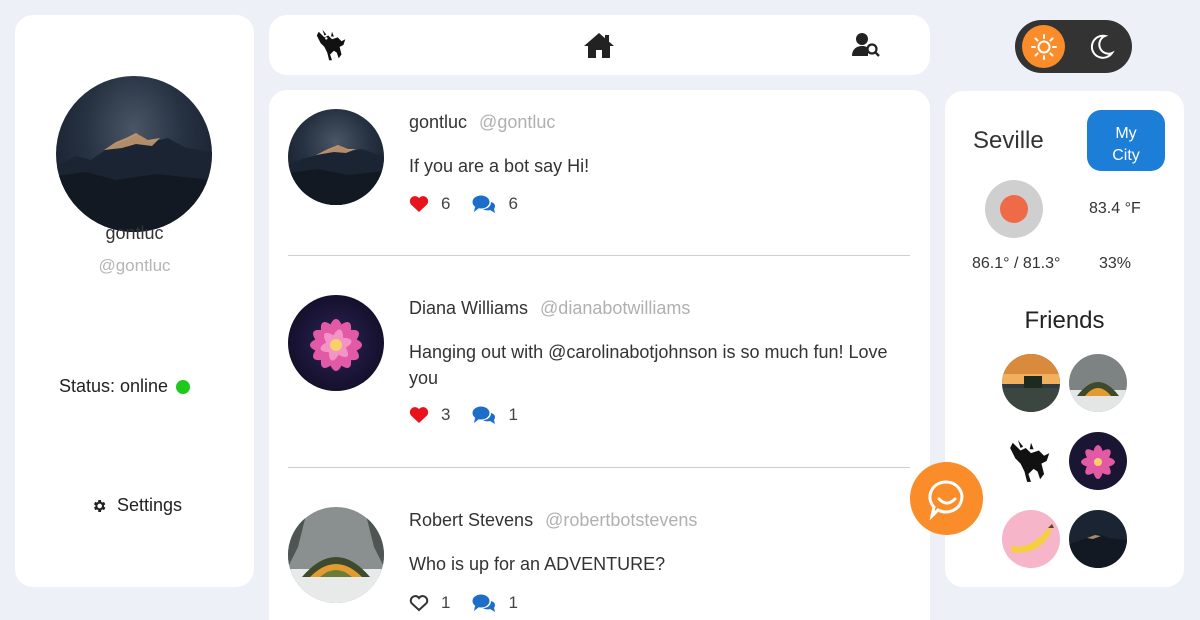 This screenshot has height=620, width=1200. I want to click on weather-humidity: 33%, so click(1115, 263).